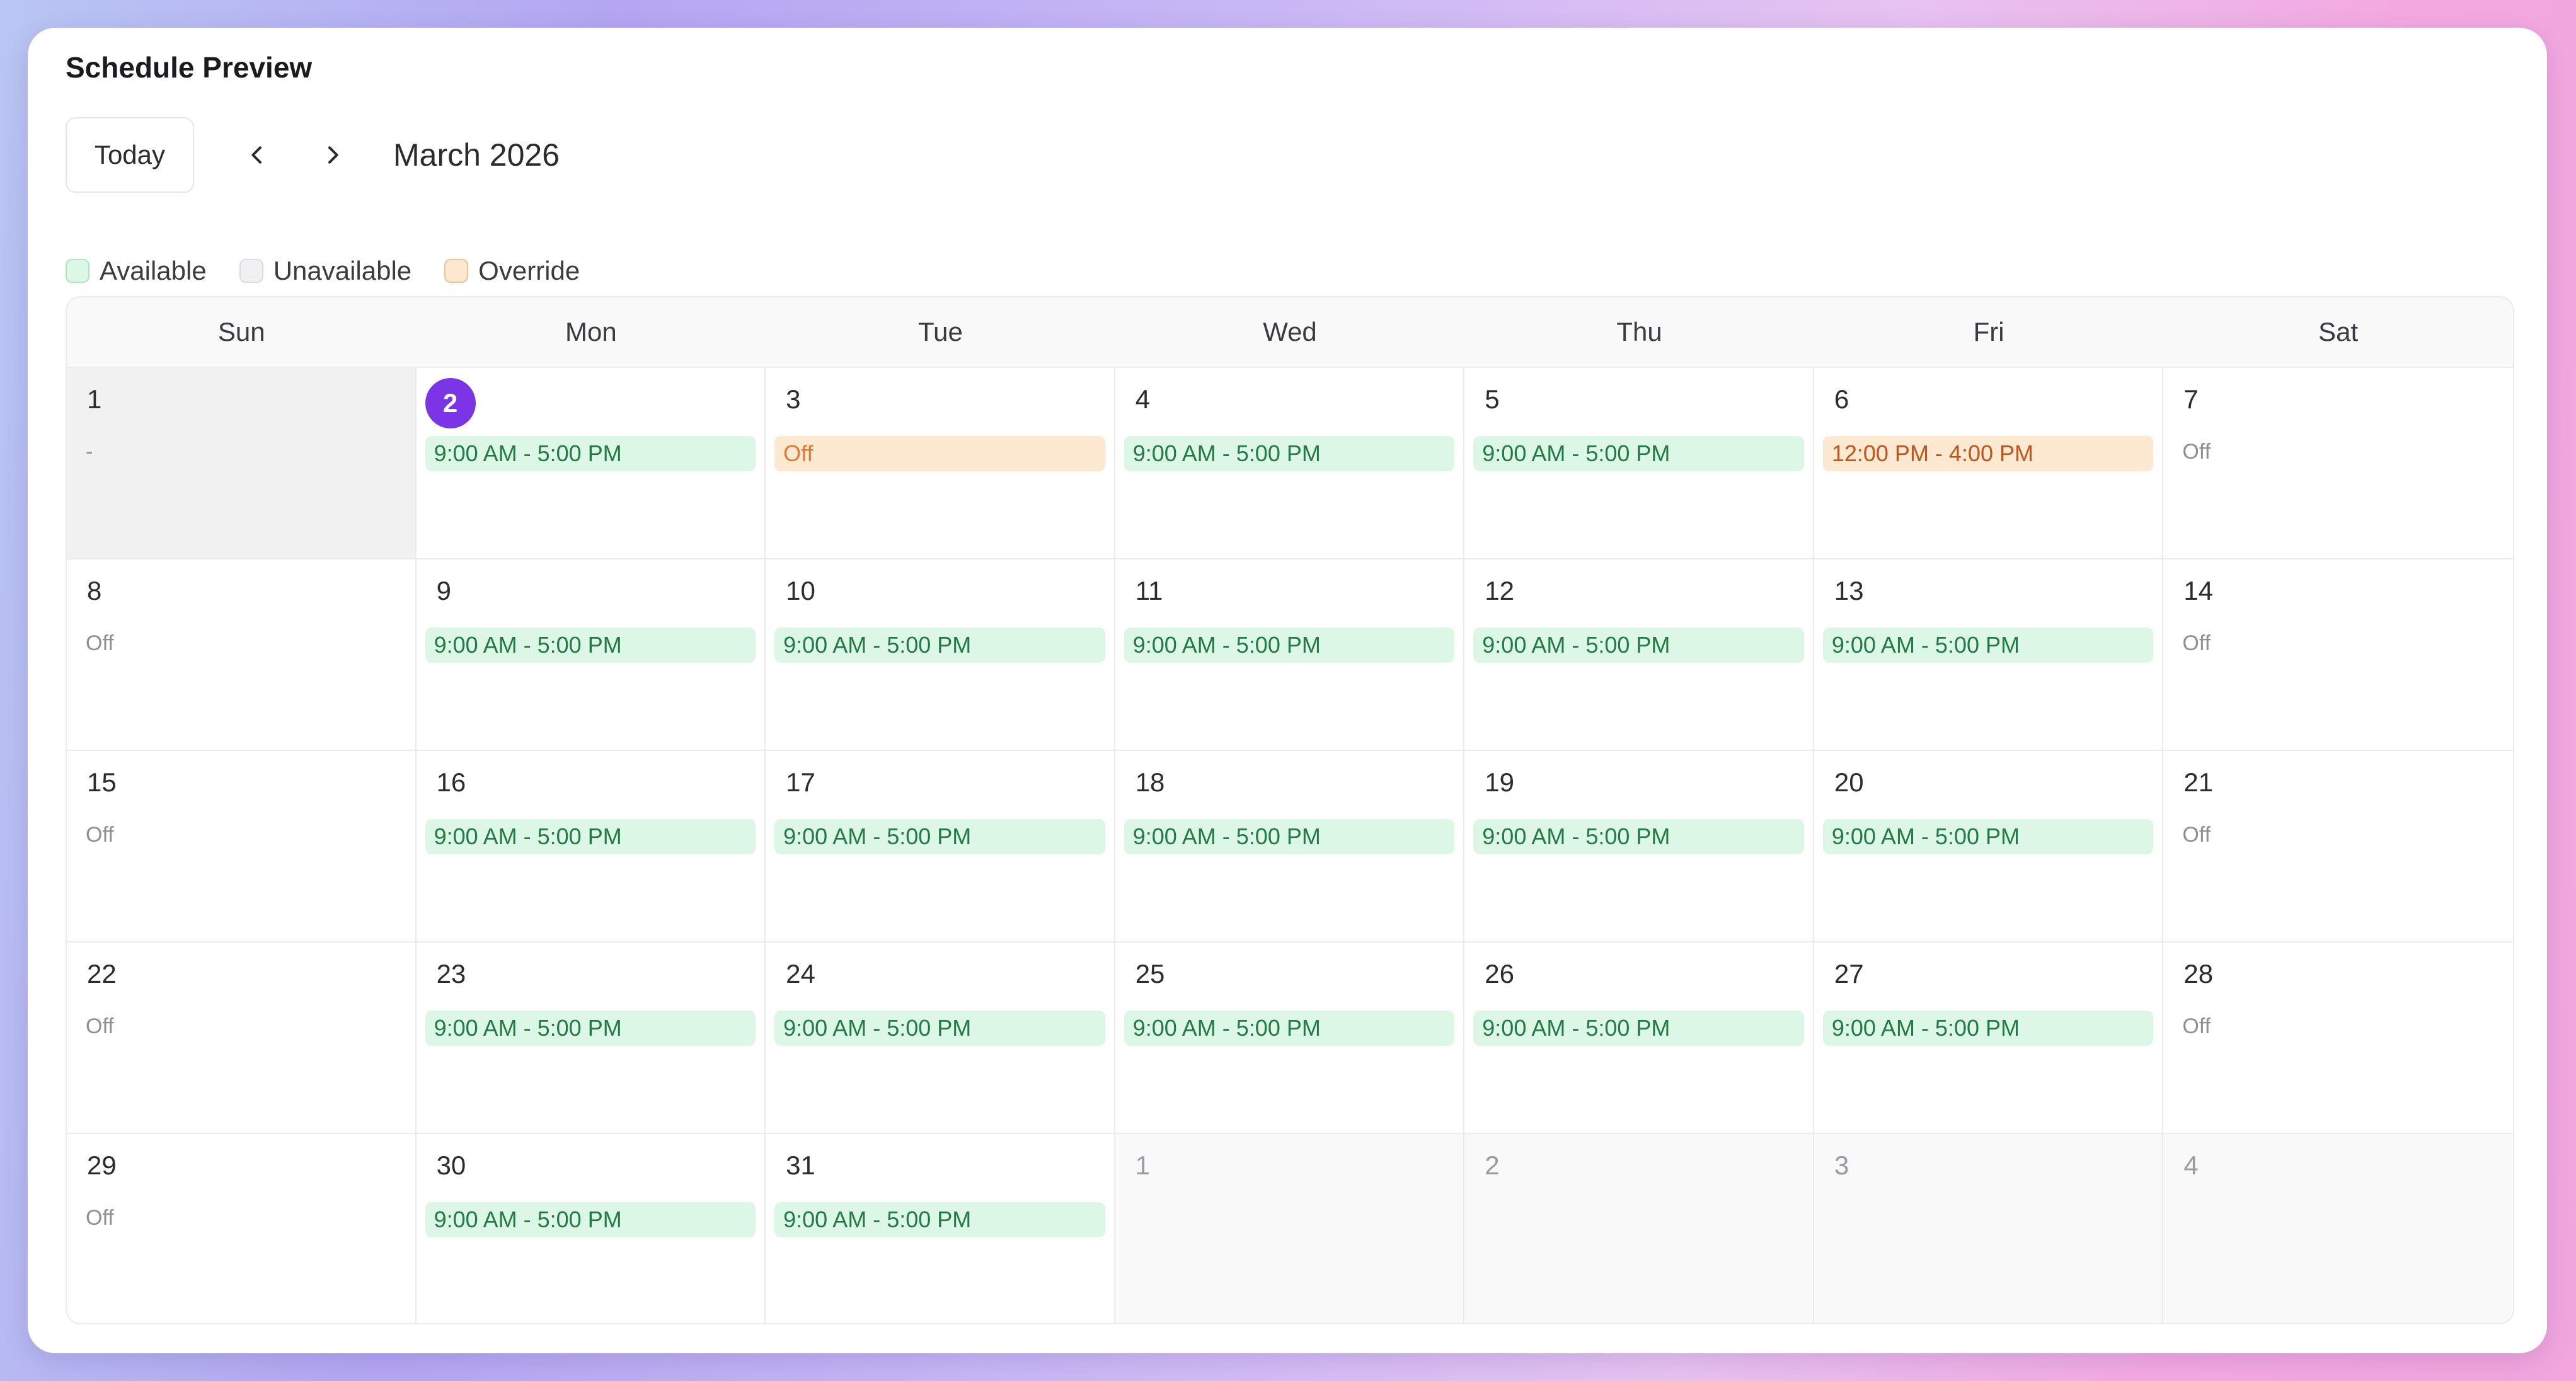 This screenshot has height=1381, width=2576. Describe the element at coordinates (1290, 1228) in the screenshot. I see `calendar-day-outside: 1` at that location.